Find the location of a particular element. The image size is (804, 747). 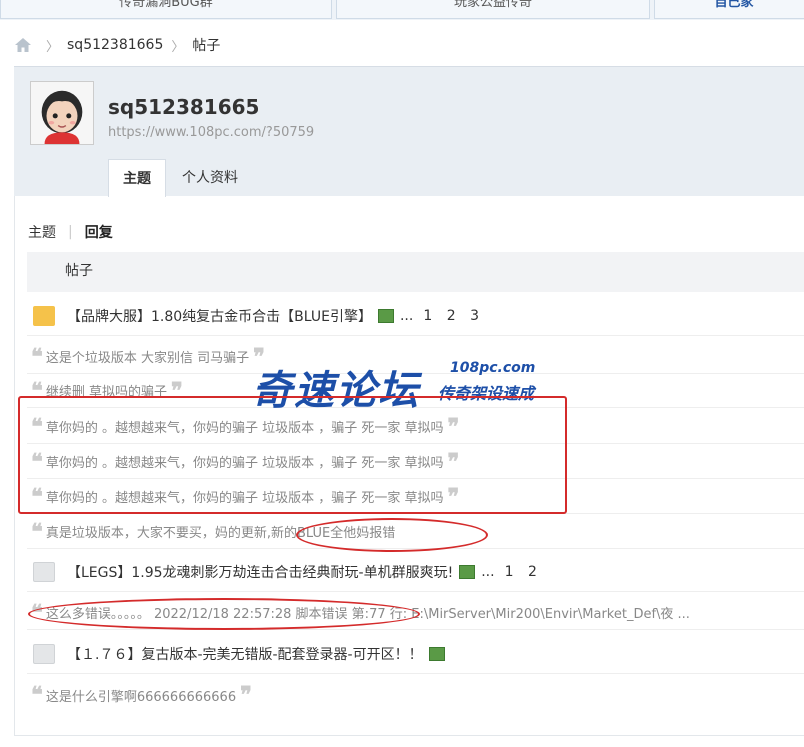

avatar is located at coordinates (62, 113).